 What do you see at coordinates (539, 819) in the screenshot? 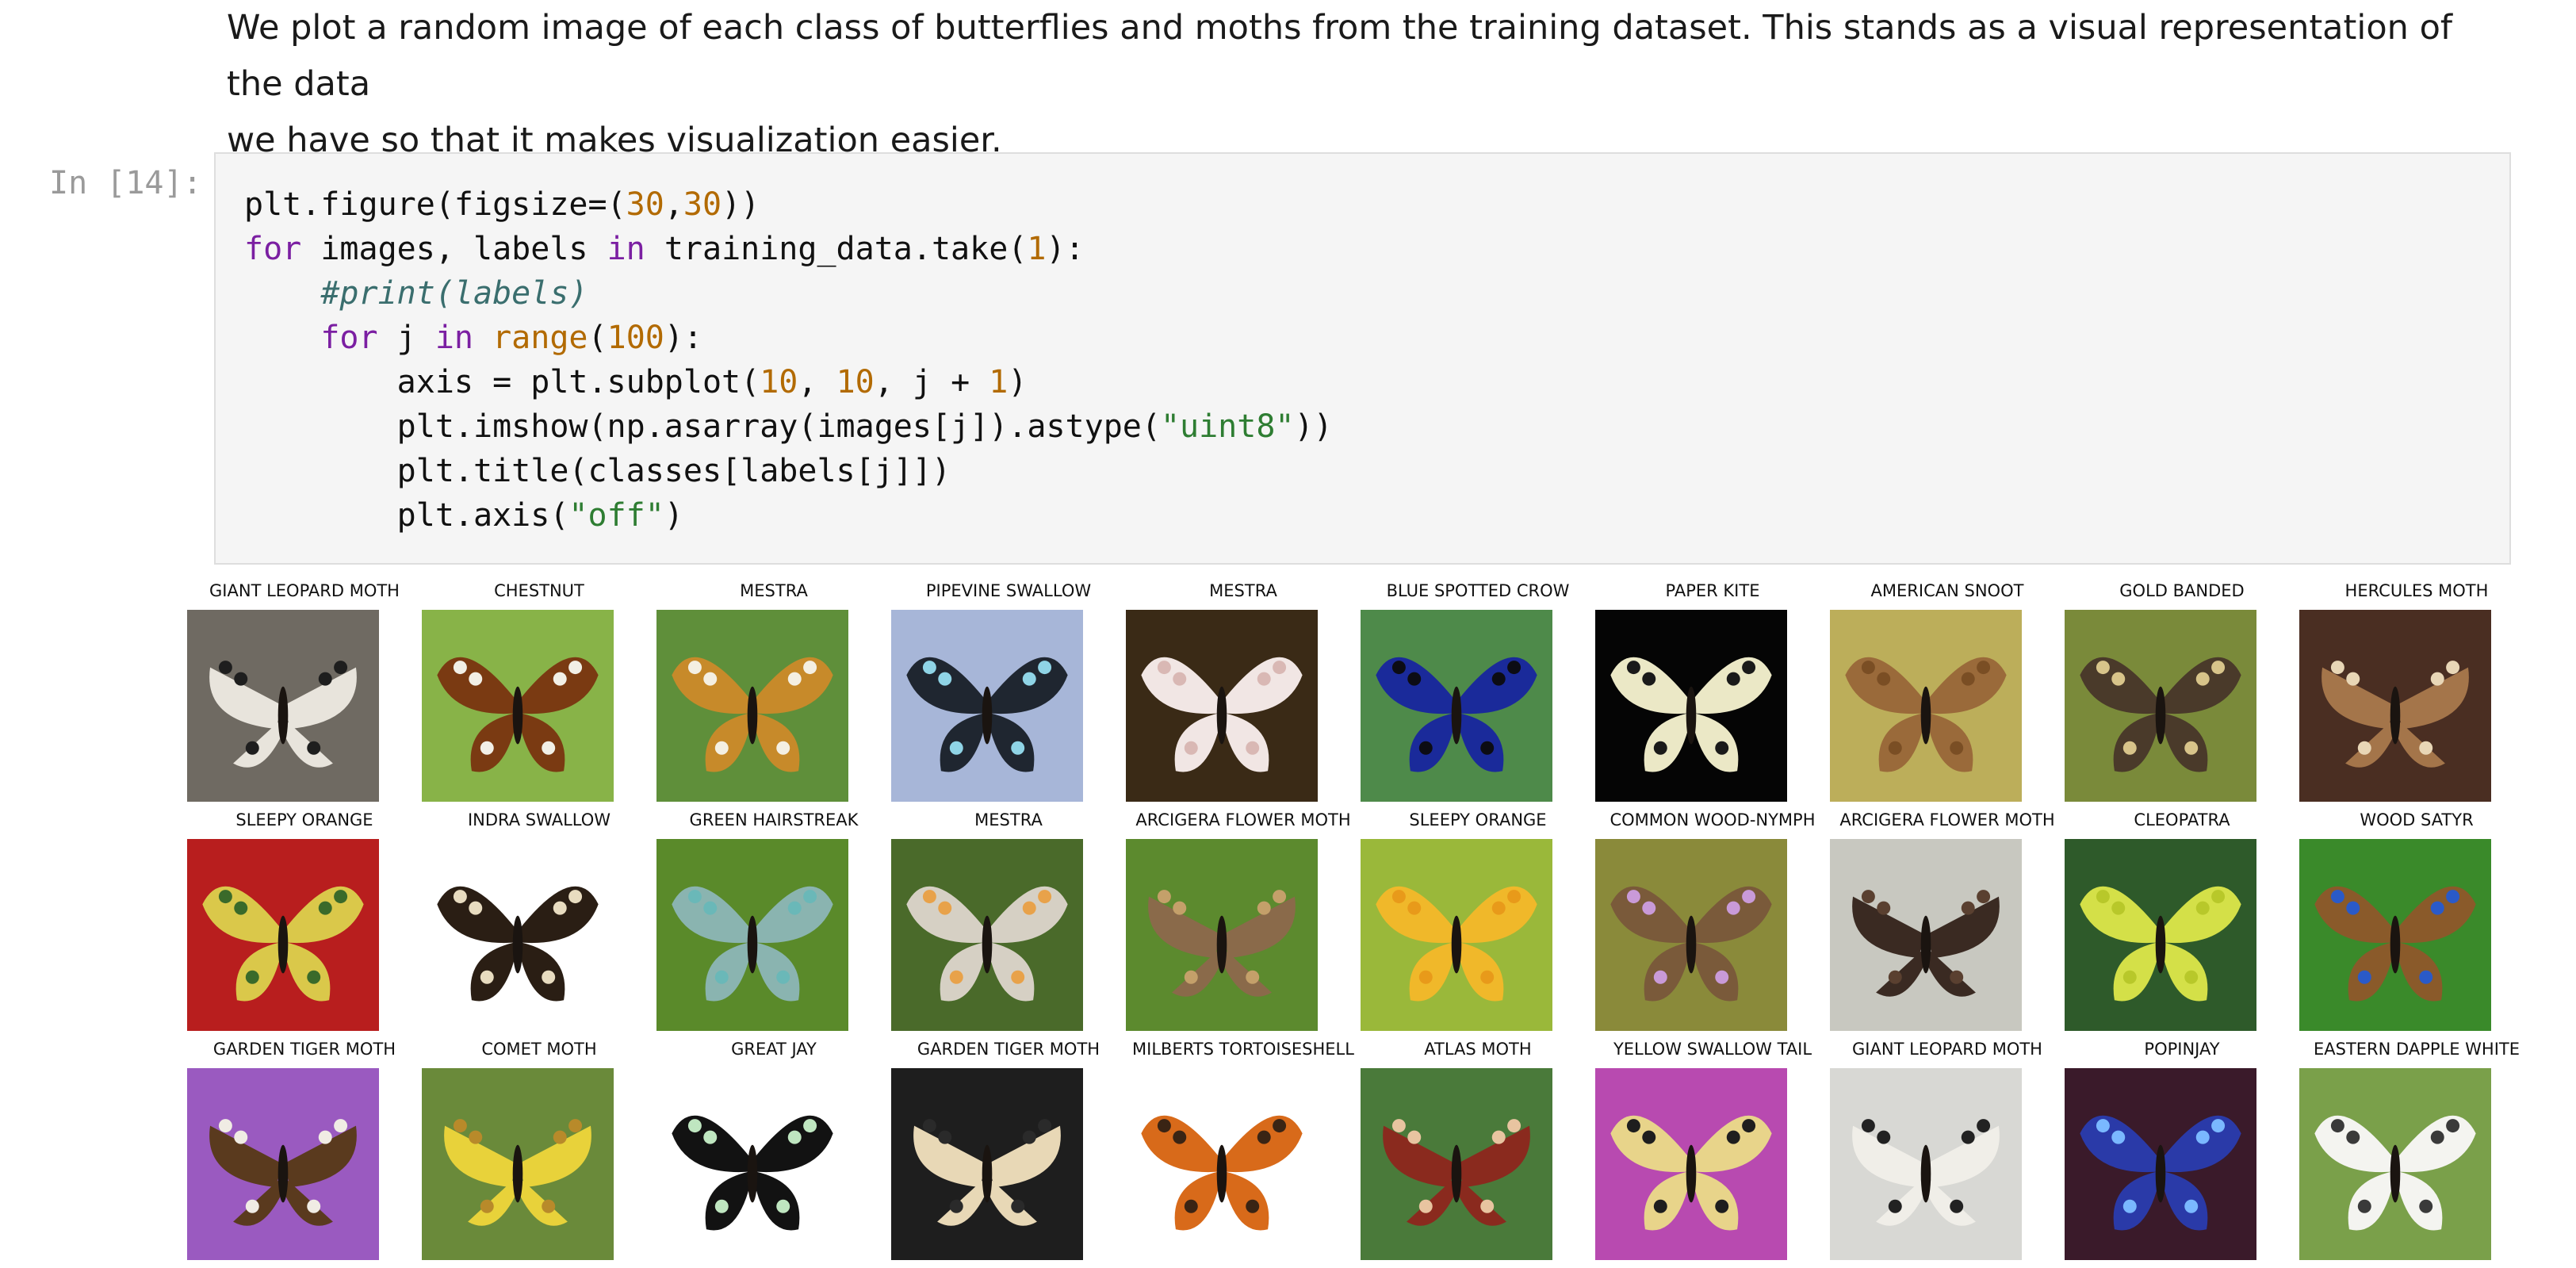
I see `subplot-title: INDRA SWALLOW` at bounding box center [539, 819].